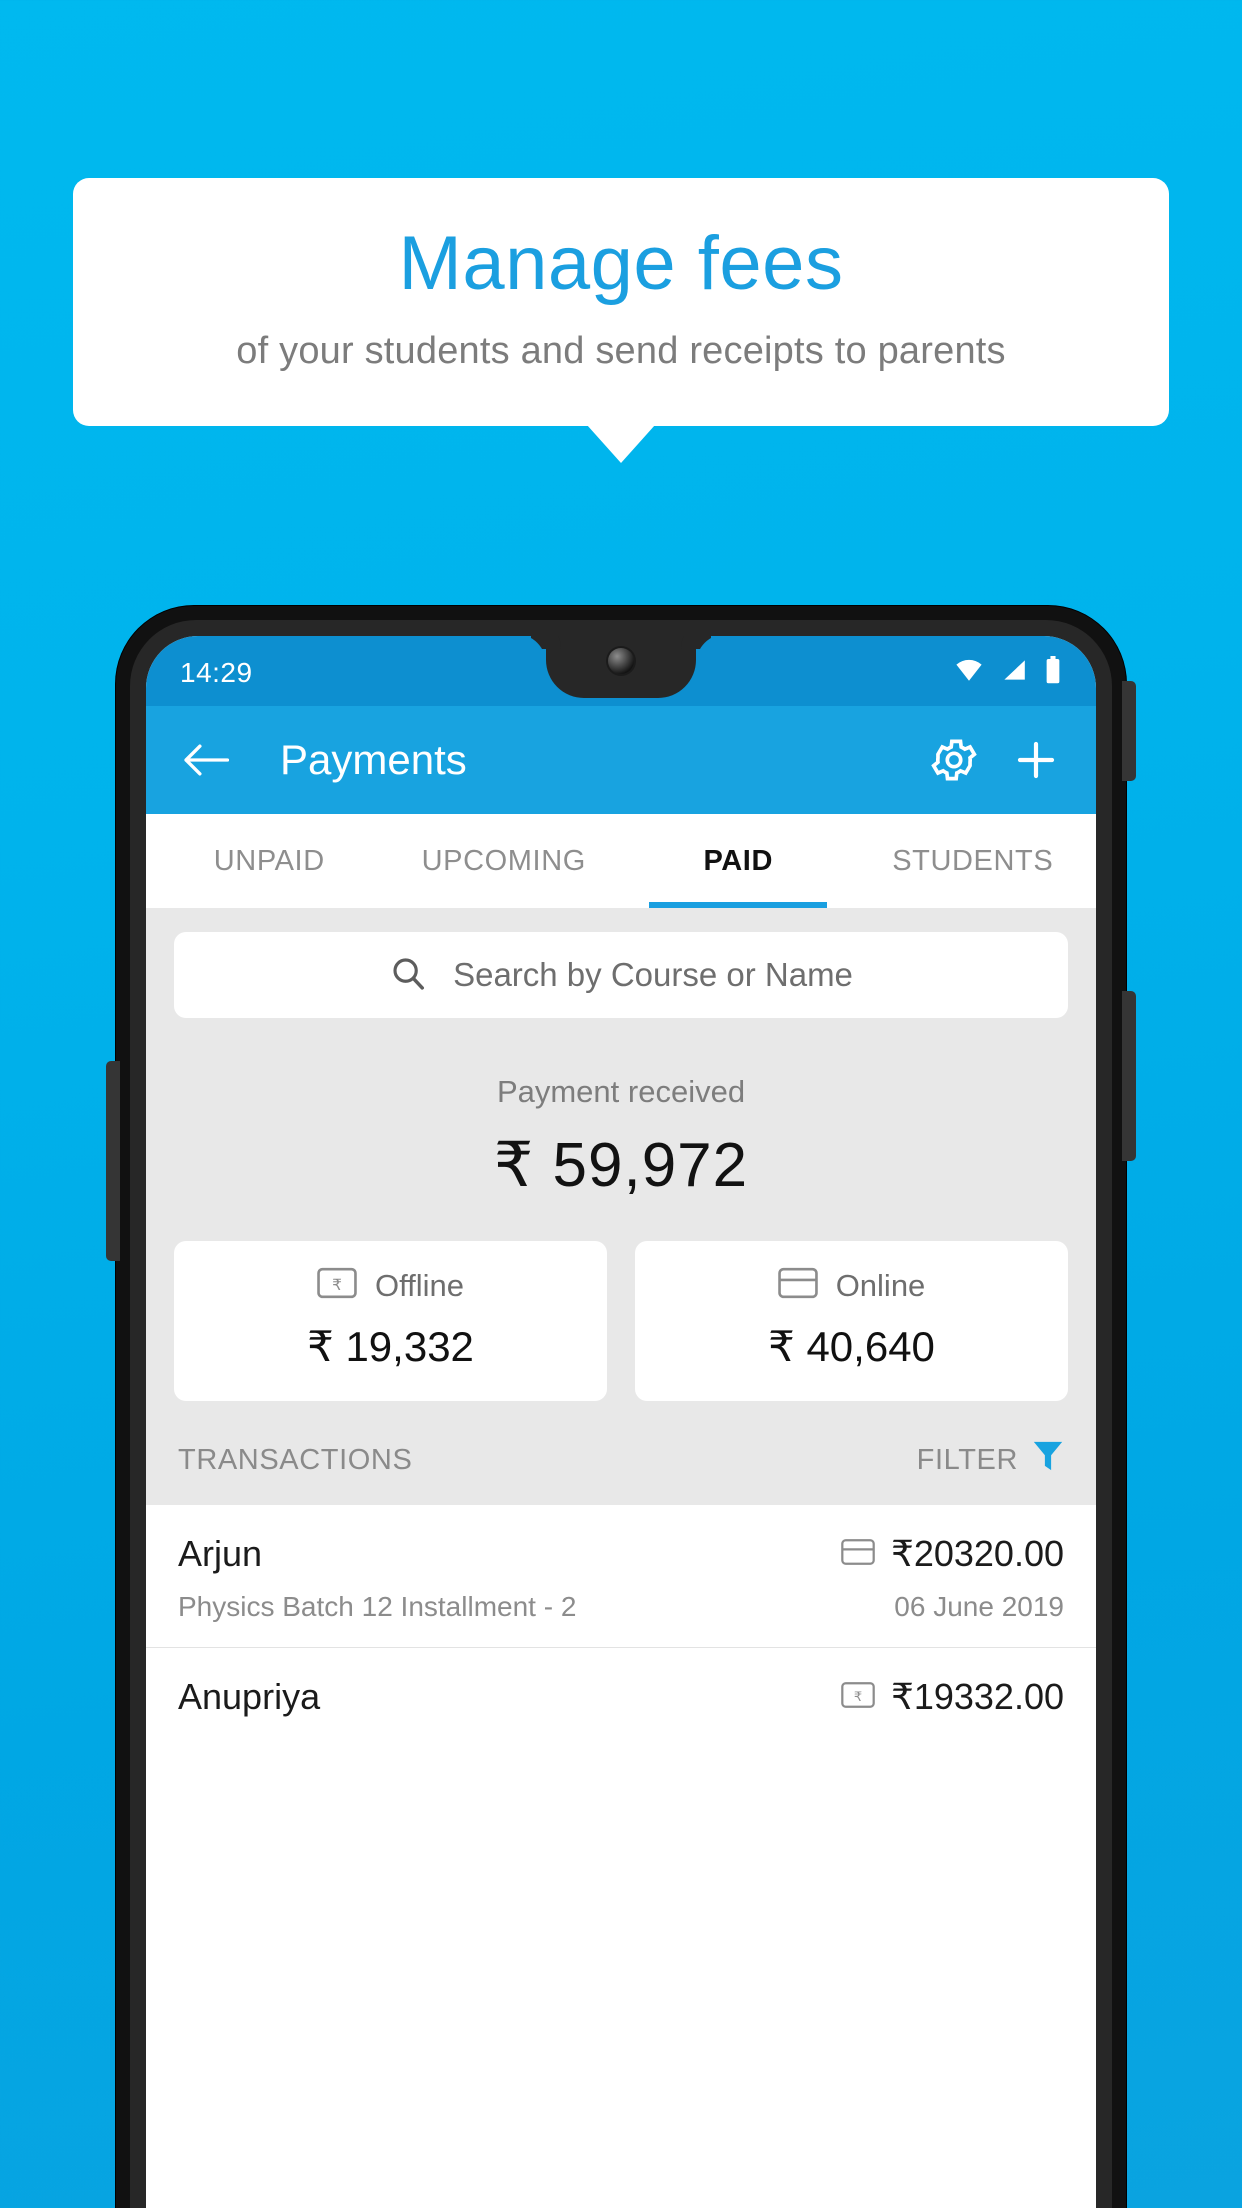 Image resolution: width=1242 pixels, height=2208 pixels. Describe the element at coordinates (419, 1285) in the screenshot. I see `offline-card-label: Offline` at that location.